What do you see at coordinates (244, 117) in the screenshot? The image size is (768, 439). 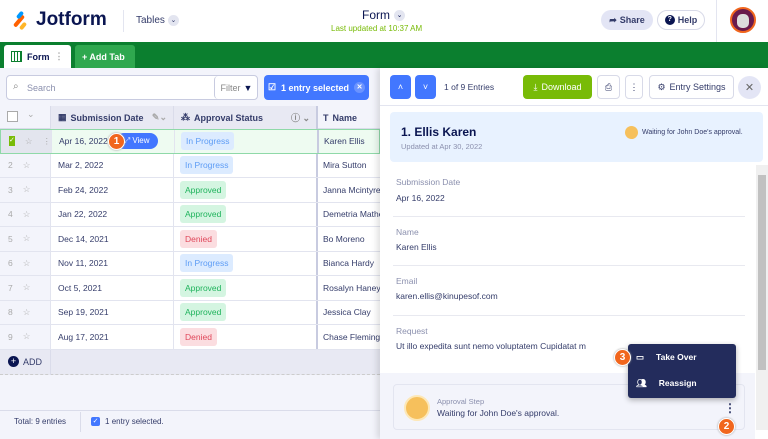 I see `column-approval-status: ⁂ Approval Status ⓘ ⌄` at bounding box center [244, 117].